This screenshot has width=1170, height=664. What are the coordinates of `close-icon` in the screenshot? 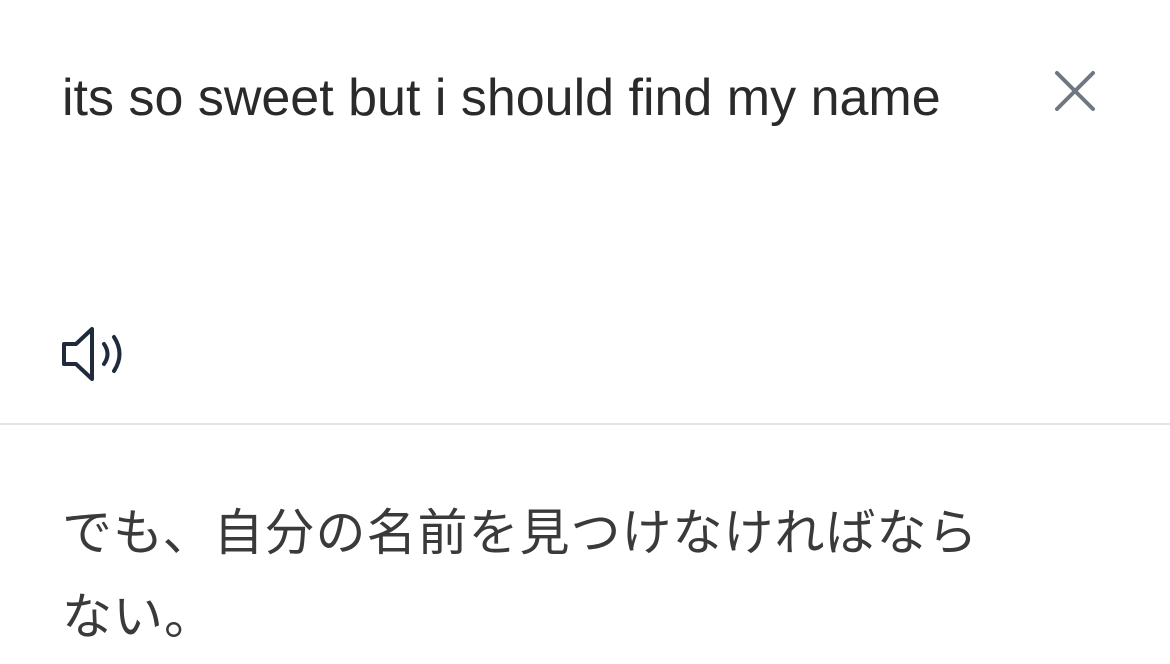 It's located at (1075, 91).